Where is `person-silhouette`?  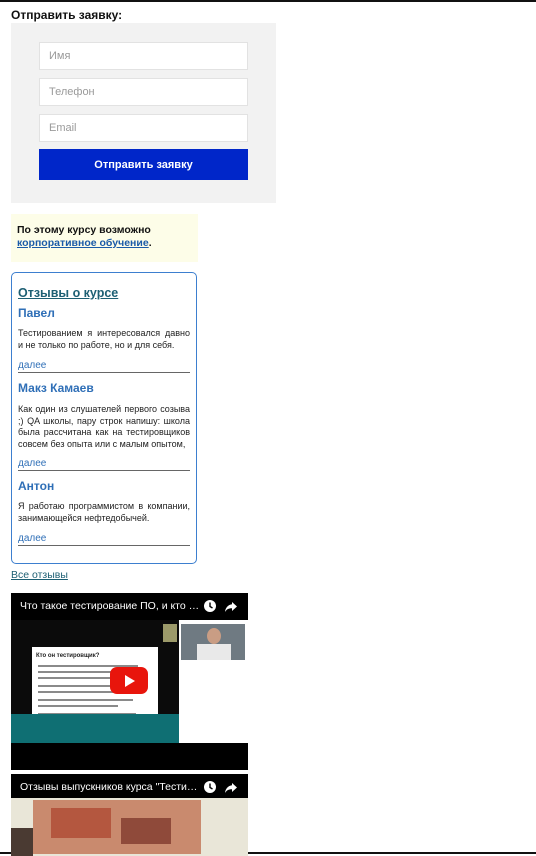
person-silhouette is located at coordinates (22, 842).